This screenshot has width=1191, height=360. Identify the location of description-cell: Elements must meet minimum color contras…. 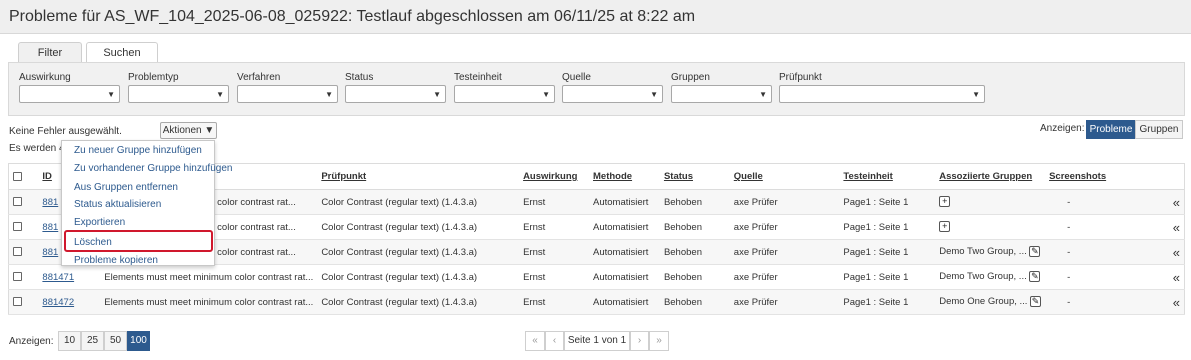
(209, 277).